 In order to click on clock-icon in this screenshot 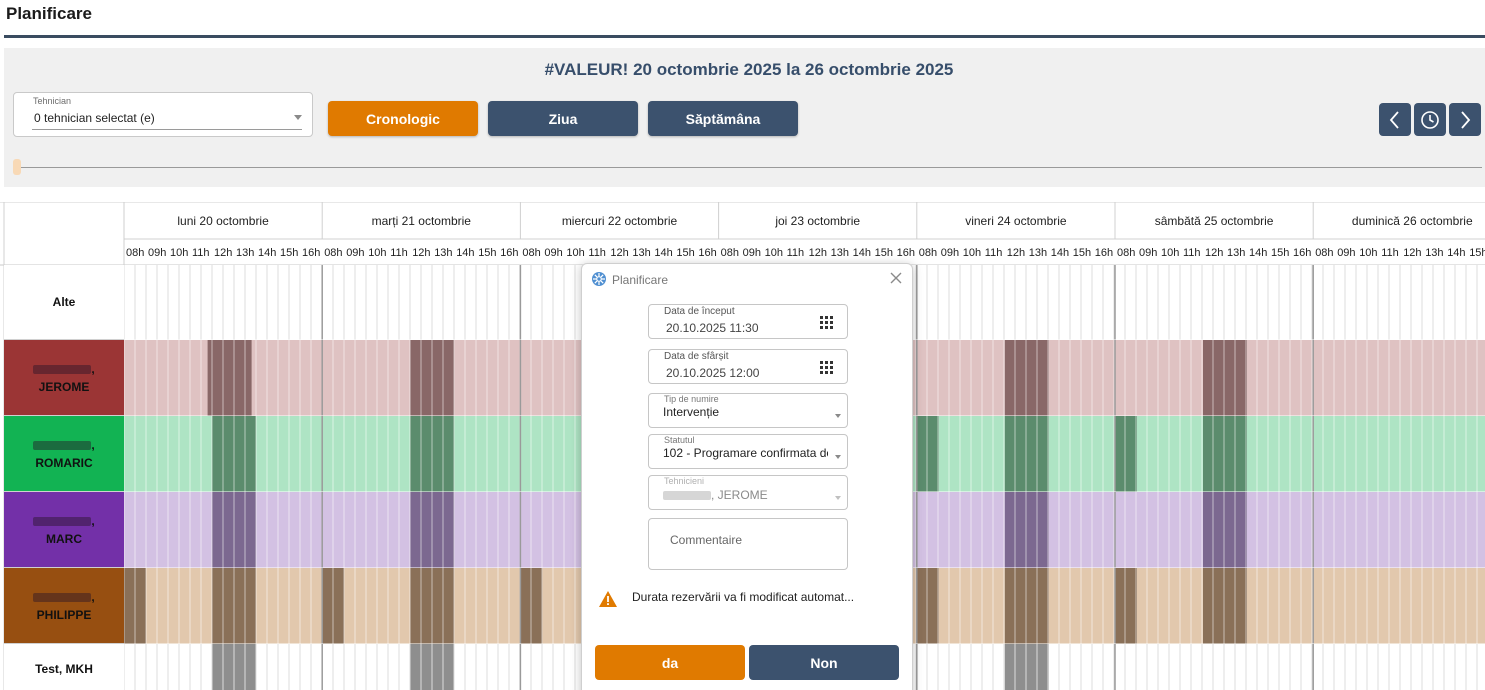, I will do `click(1430, 119)`.